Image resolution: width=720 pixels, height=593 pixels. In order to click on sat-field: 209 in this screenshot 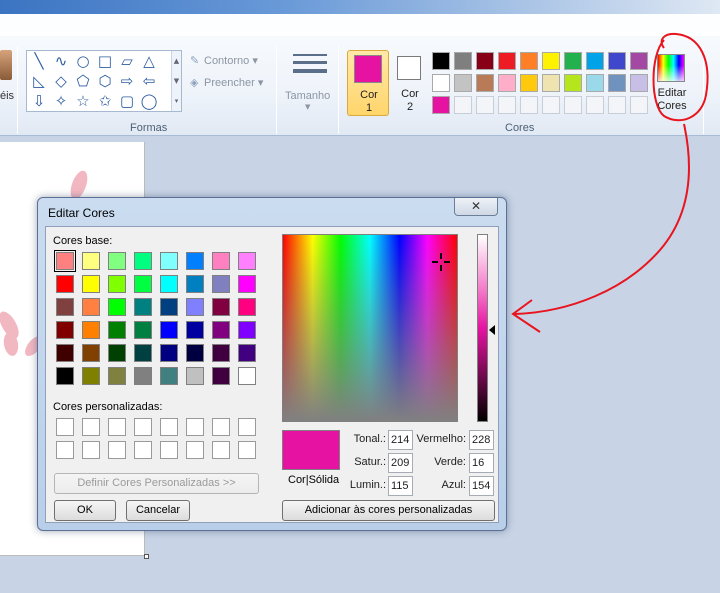, I will do `click(400, 463)`.